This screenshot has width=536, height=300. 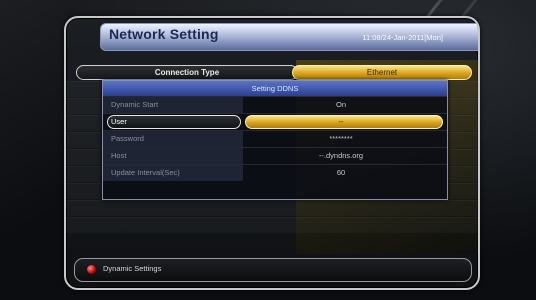 What do you see at coordinates (145, 172) in the screenshot?
I see `row-label: Update Interval(Sec)` at bounding box center [145, 172].